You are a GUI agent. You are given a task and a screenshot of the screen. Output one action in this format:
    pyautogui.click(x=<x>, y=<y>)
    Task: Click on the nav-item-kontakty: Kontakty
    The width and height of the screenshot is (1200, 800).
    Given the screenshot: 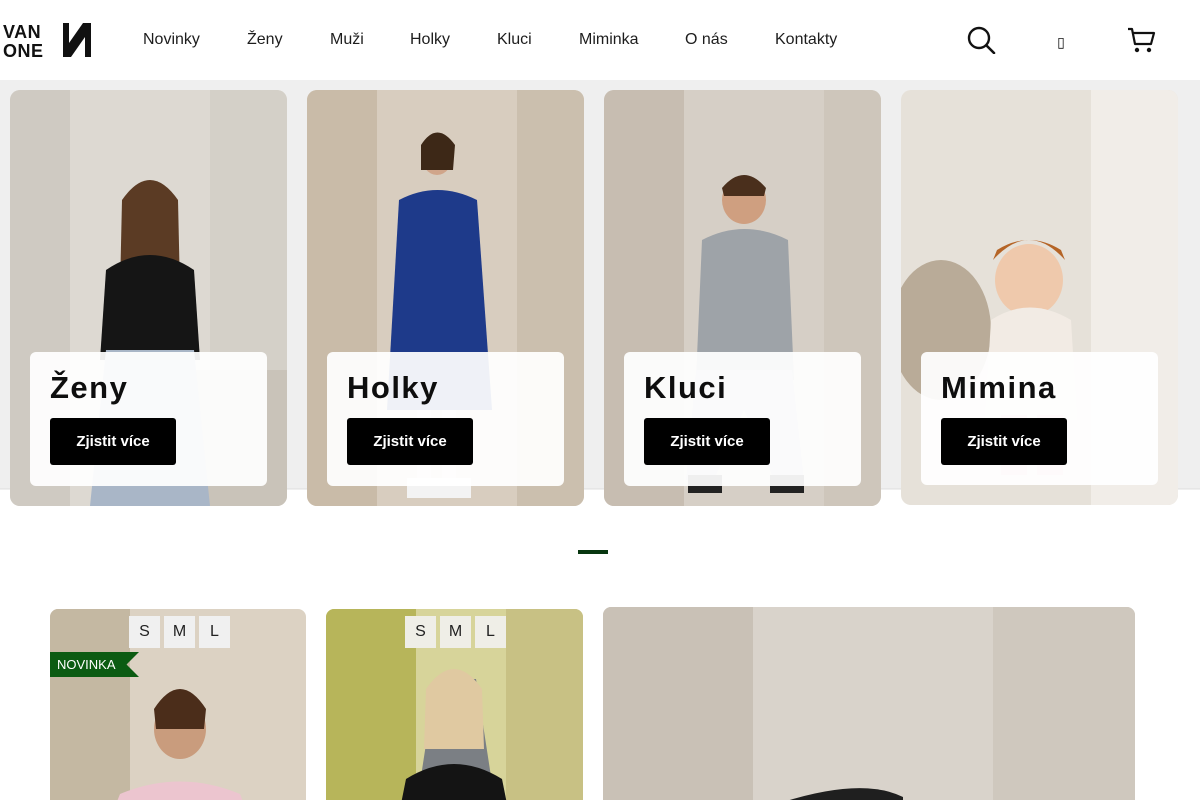 What is the action you would take?
    pyautogui.click(x=806, y=40)
    